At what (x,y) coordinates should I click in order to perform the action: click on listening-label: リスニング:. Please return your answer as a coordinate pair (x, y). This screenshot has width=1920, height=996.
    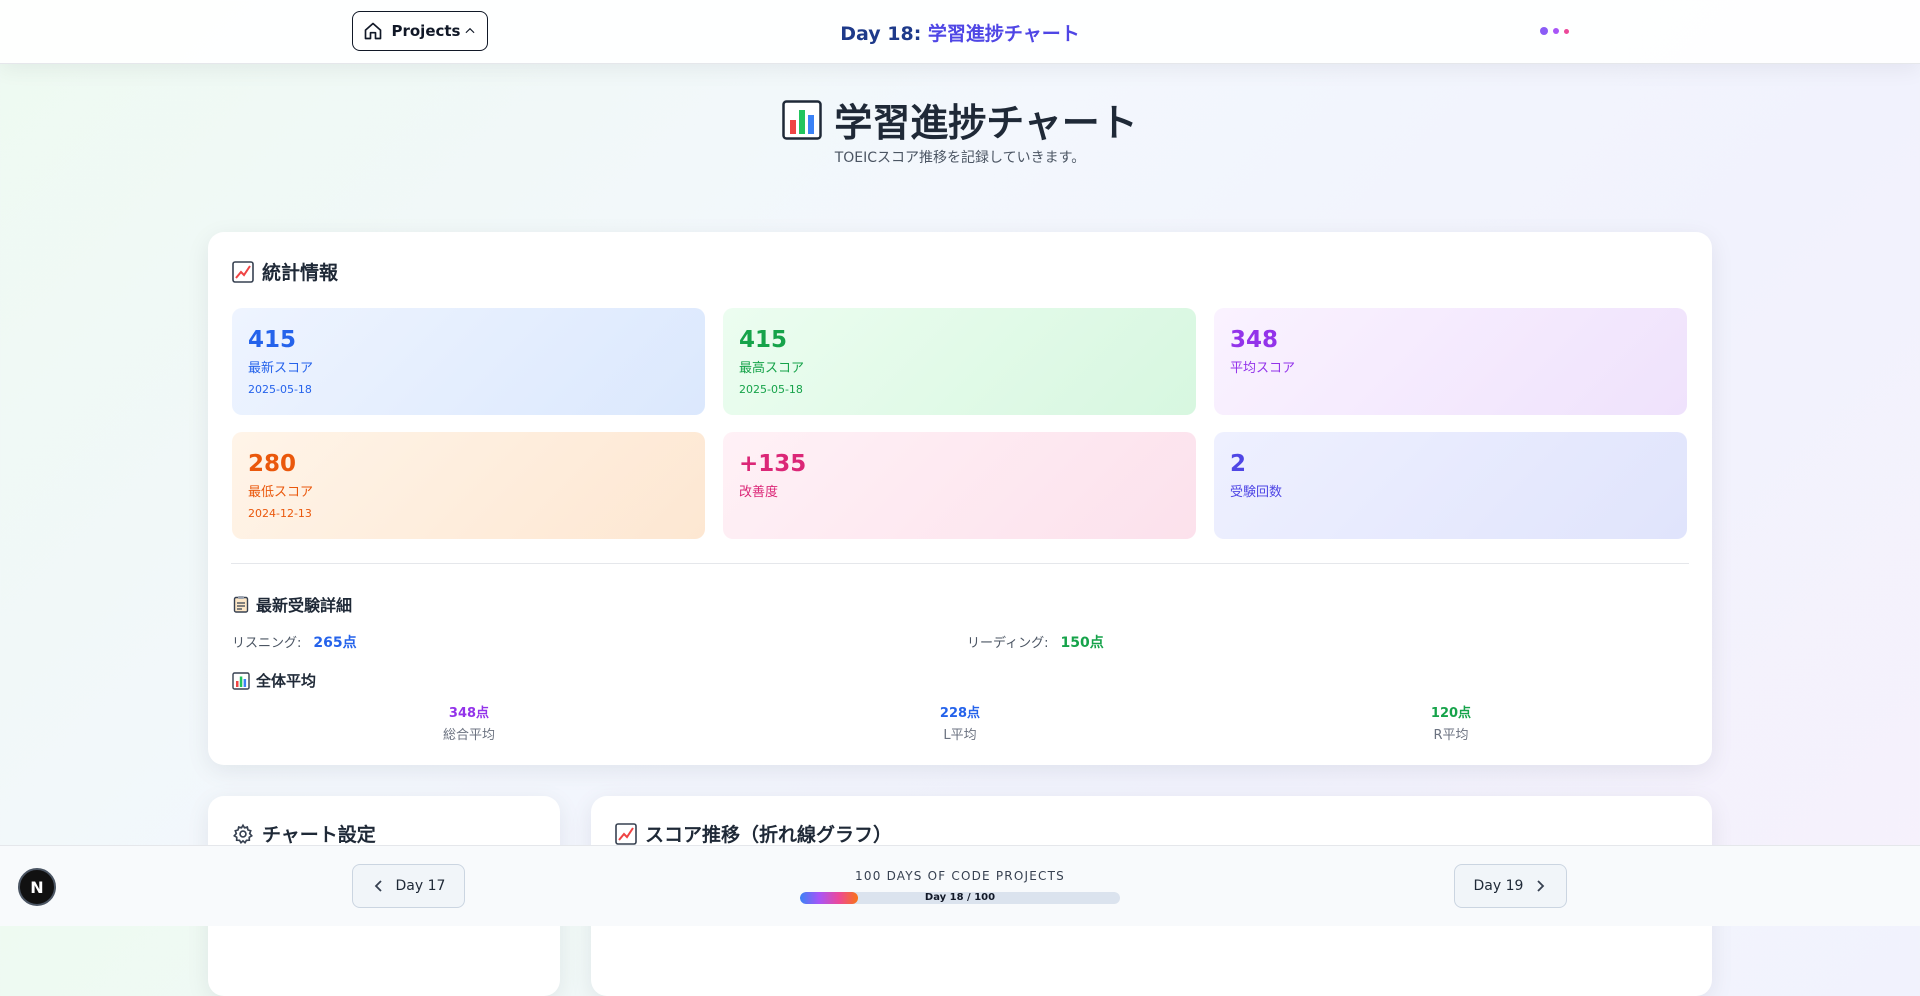
    Looking at the image, I should click on (267, 643).